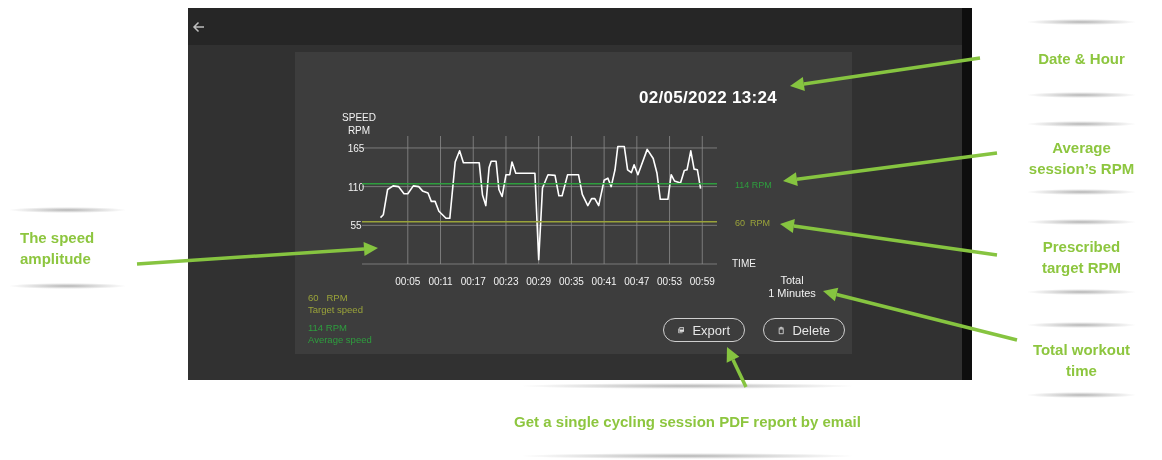 The width and height of the screenshot is (1162, 460). I want to click on x-tick-label: 00:41, so click(604, 281).